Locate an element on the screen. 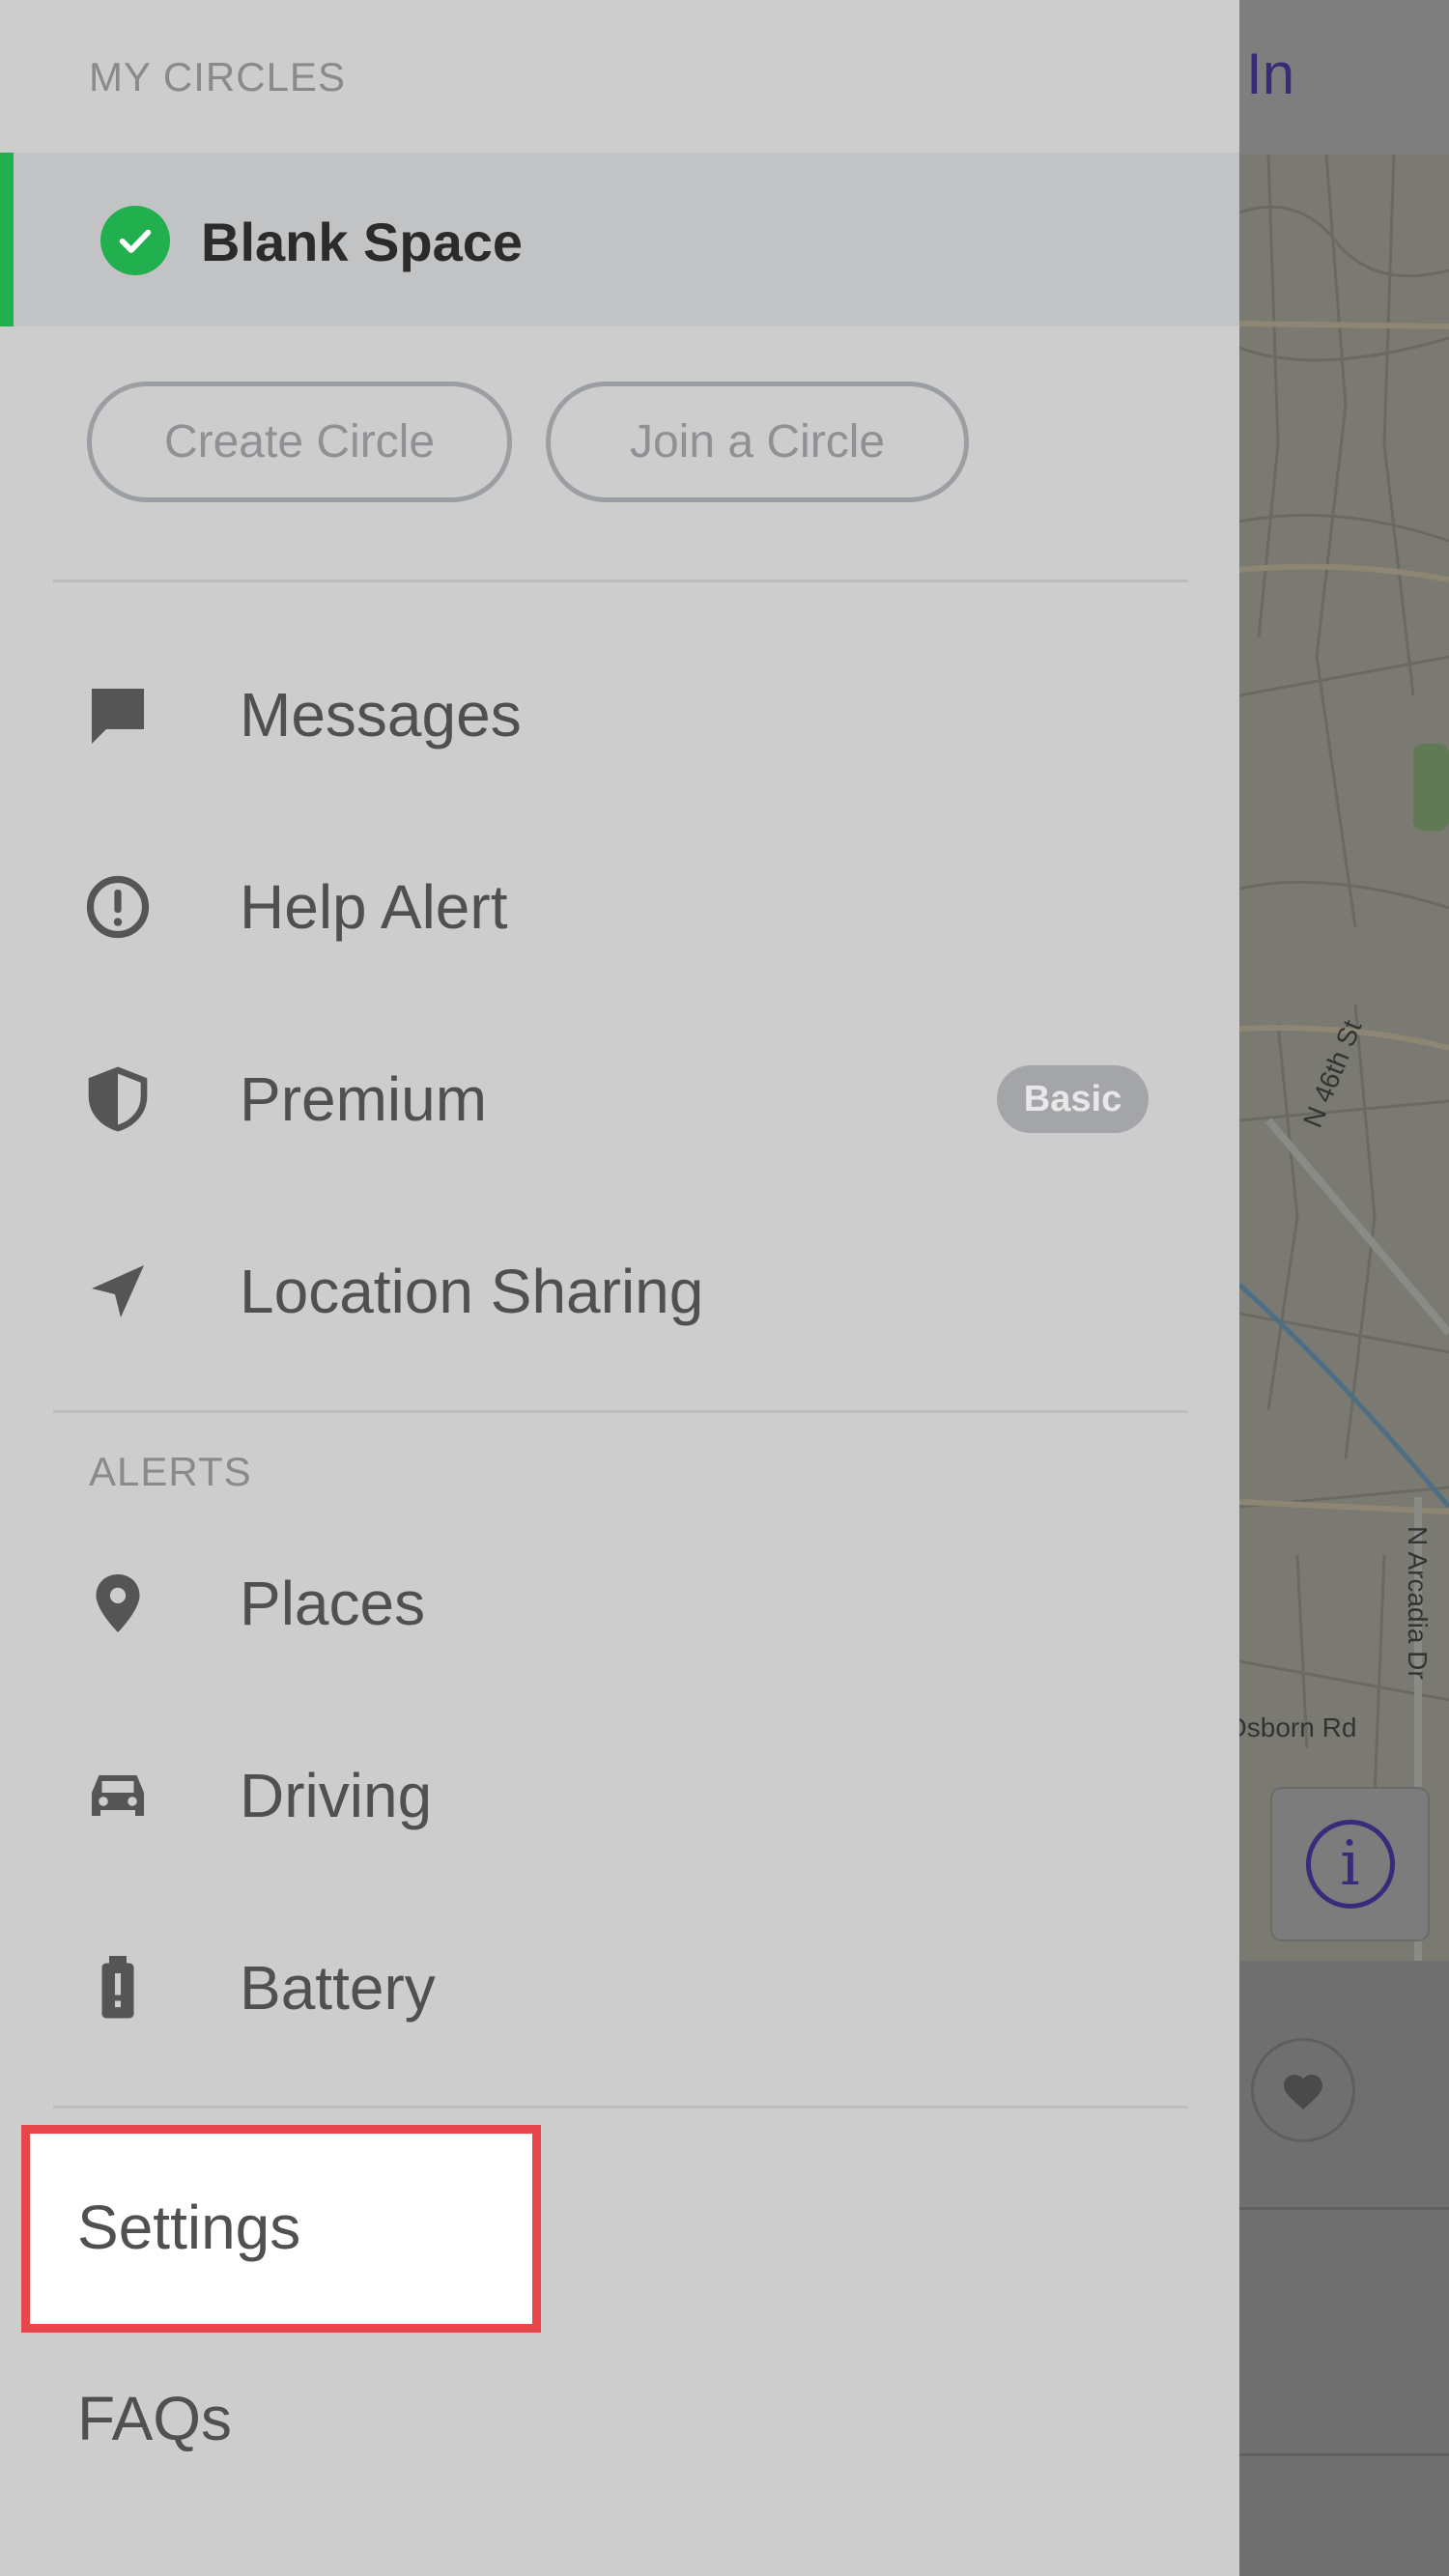  car-icon is located at coordinates (117, 1795).